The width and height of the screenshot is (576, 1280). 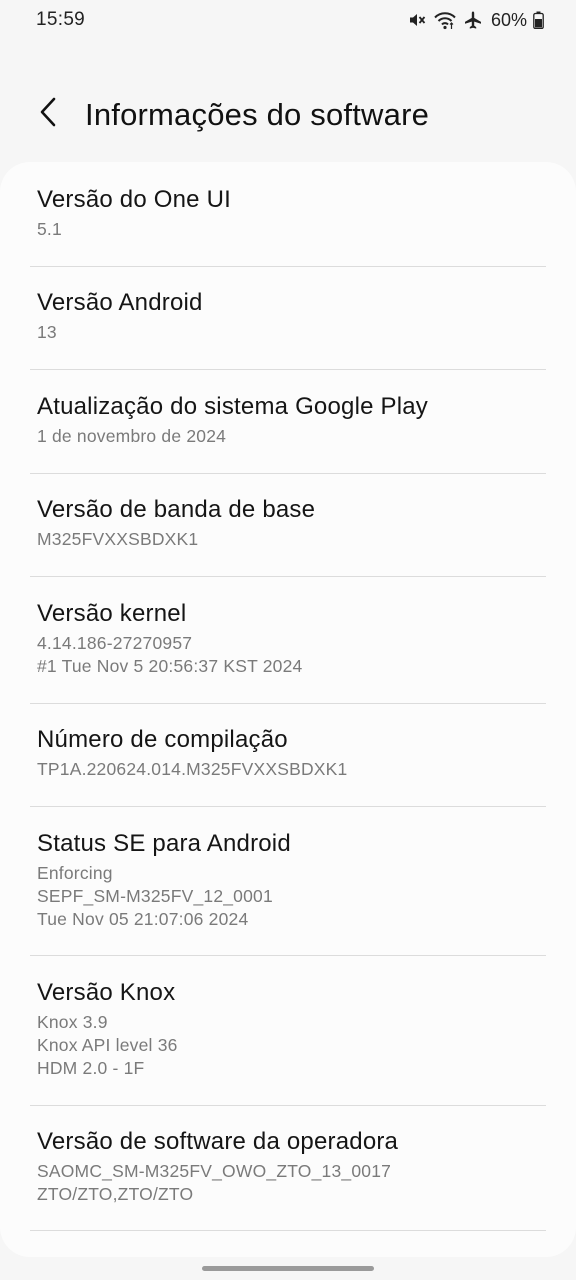 I want to click on chevron-left-icon, so click(x=48, y=114).